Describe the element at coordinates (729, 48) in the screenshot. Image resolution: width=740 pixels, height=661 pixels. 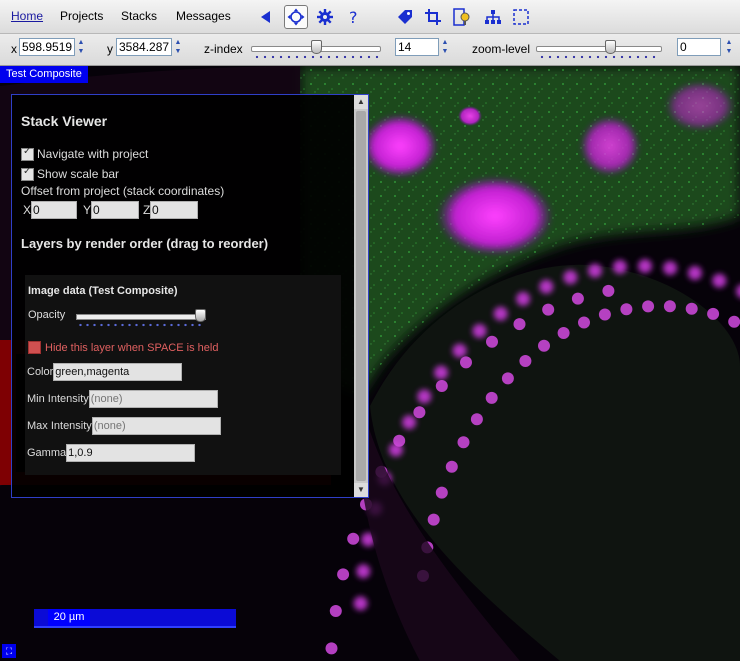
I see `zoom-spinner: ▲ ▼` at that location.